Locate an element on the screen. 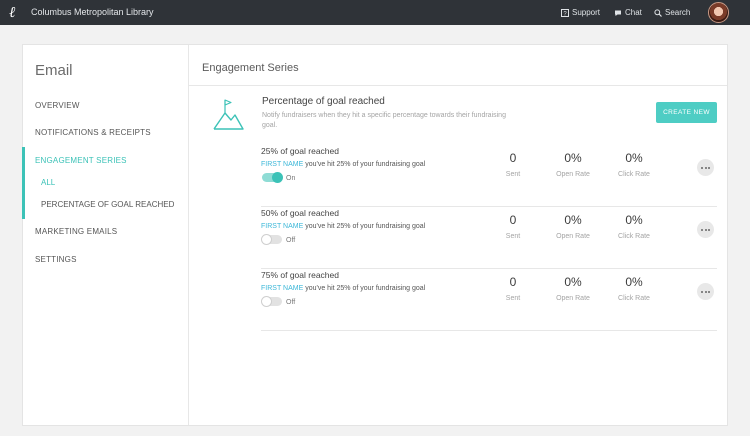 This screenshot has height=436, width=750. search-link: Search is located at coordinates (672, 12).